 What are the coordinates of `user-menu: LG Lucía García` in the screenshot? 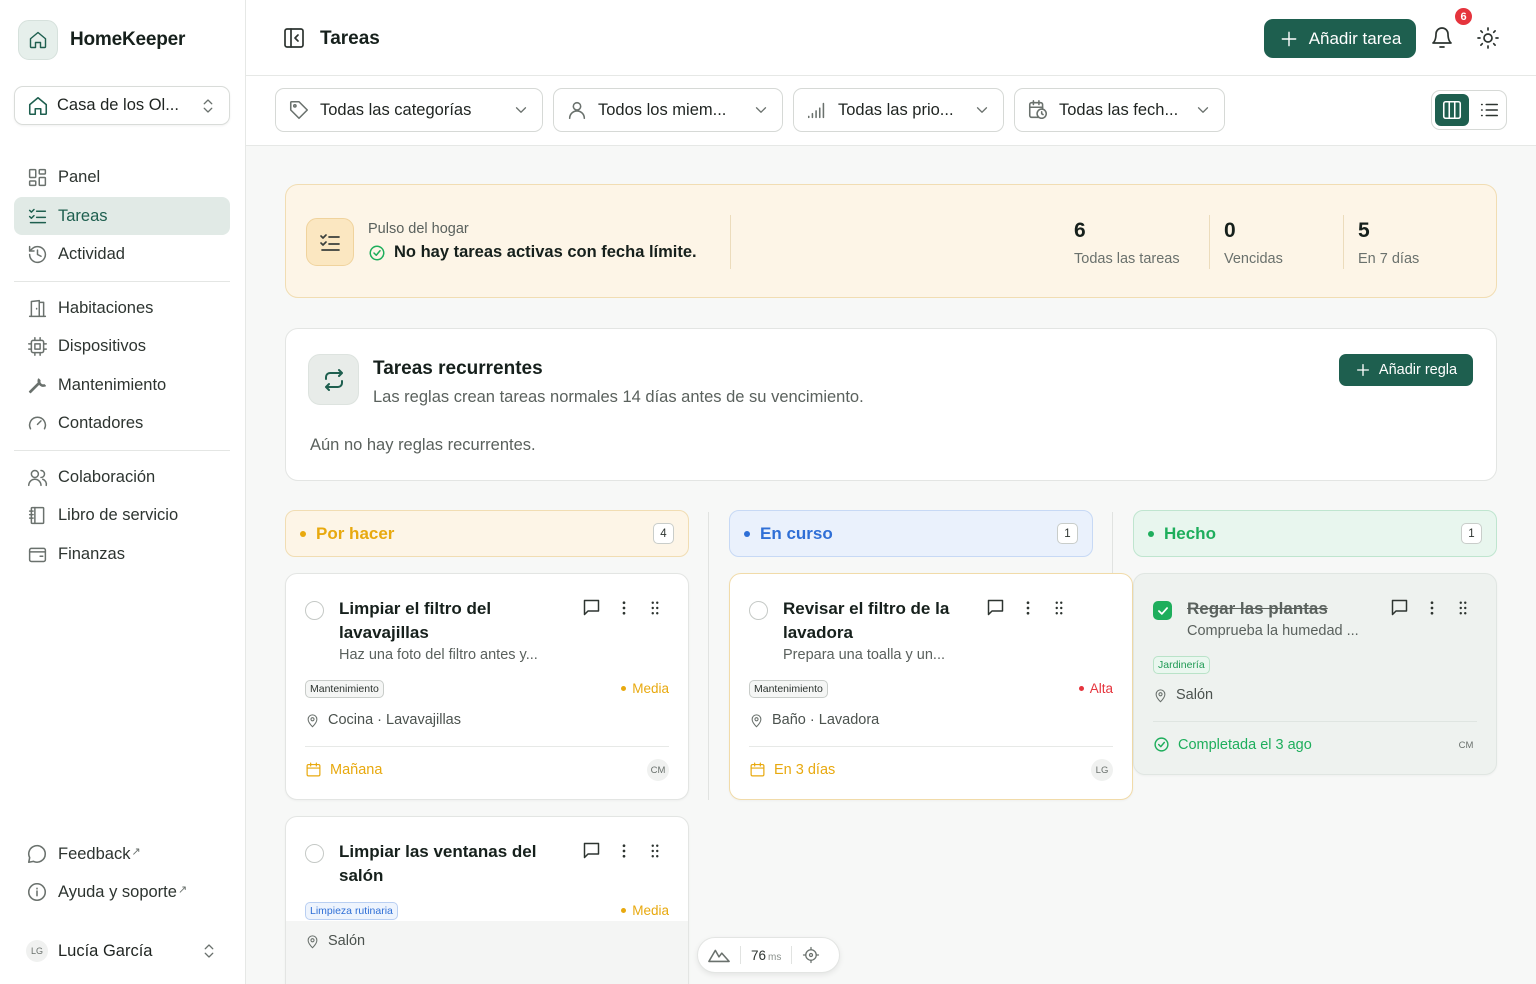 It's located at (122, 951).